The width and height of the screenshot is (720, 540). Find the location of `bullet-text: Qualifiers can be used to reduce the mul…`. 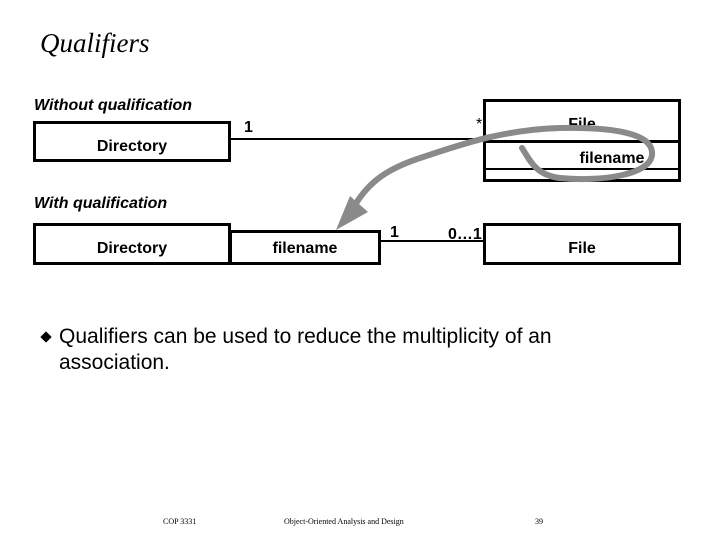

bullet-text: Qualifiers can be used to reduce the mul… is located at coordinates (305, 349).